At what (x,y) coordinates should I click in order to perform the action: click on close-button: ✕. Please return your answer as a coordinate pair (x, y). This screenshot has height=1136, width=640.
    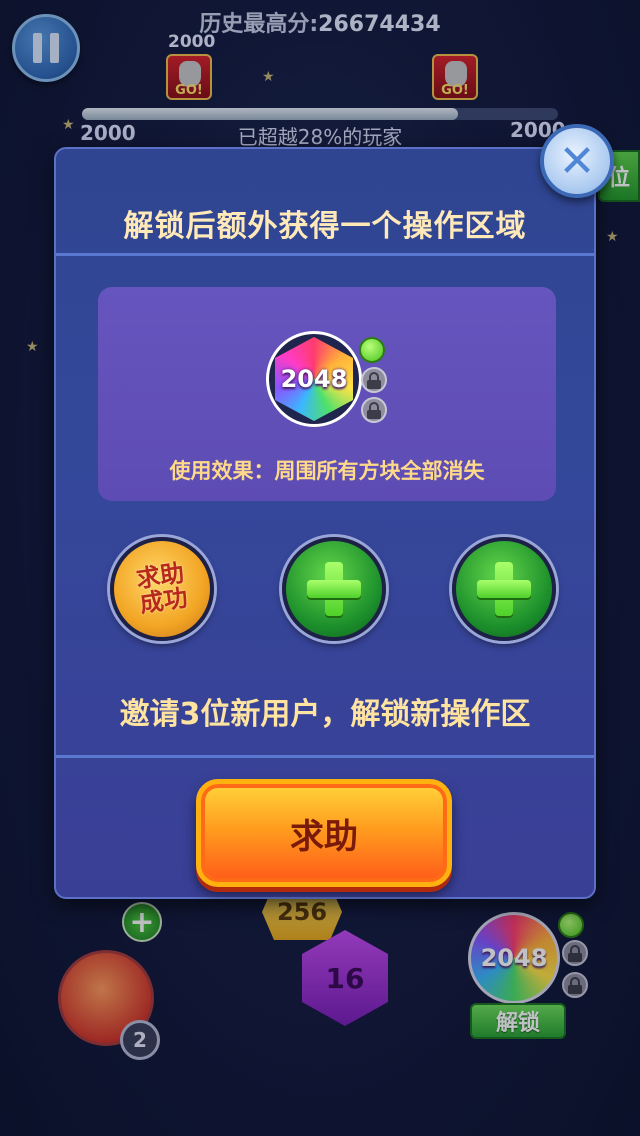
    Looking at the image, I should click on (577, 161).